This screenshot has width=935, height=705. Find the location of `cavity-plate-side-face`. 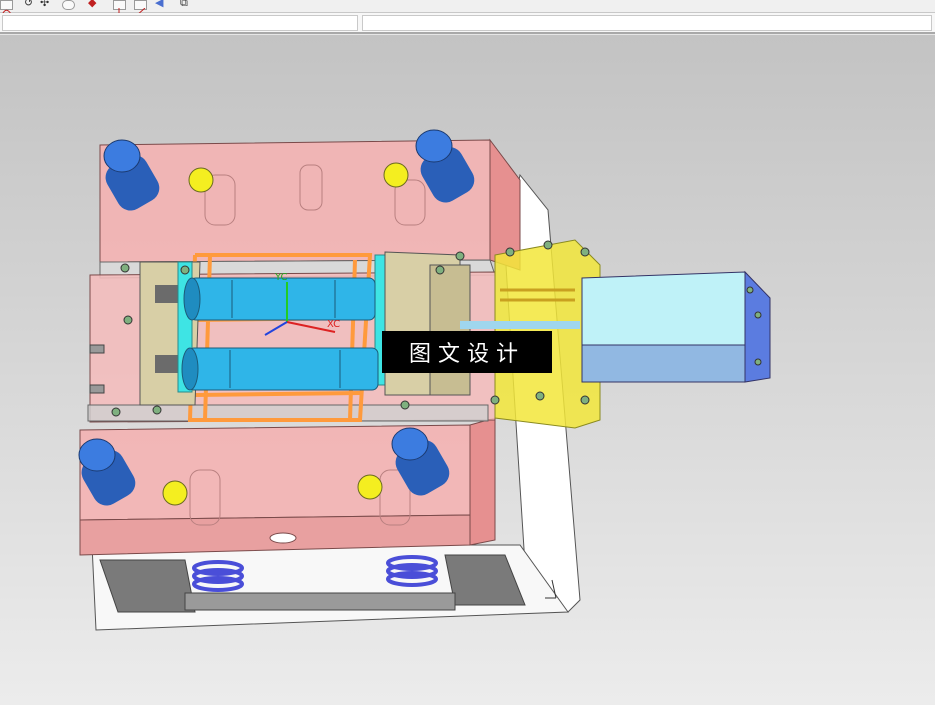

cavity-plate-side-face is located at coordinates (482, 481).